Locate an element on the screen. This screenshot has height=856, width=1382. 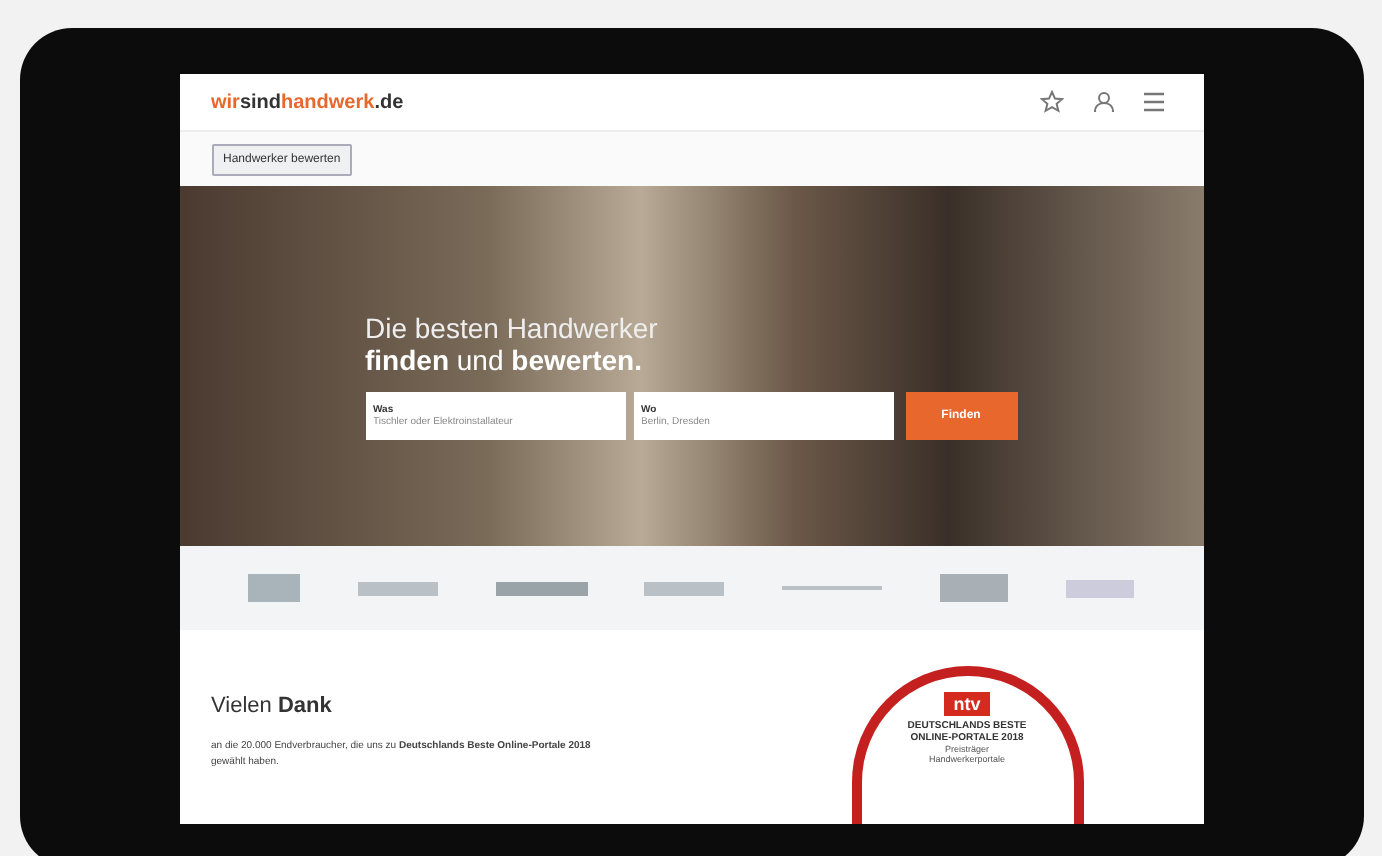
user-icon is located at coordinates (1103, 102).